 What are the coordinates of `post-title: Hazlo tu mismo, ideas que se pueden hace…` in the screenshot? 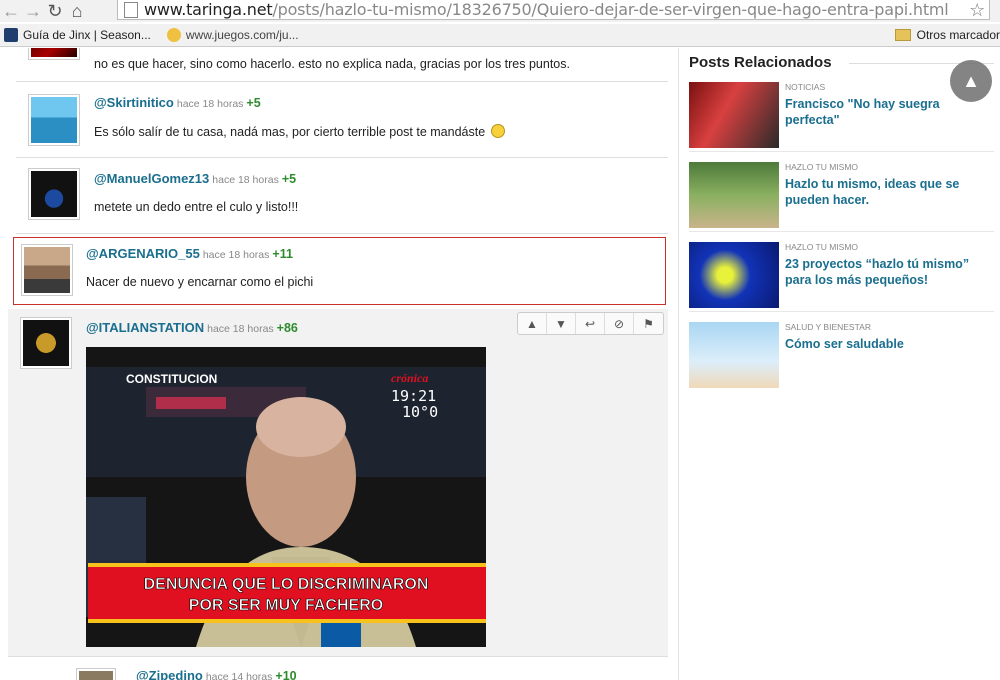 It's located at (887, 192).